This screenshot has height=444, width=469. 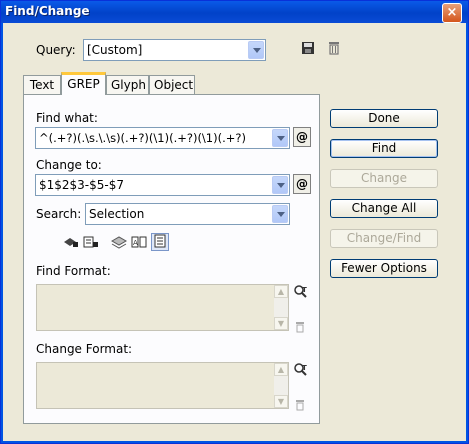 I want to click on change-format-label: Change Format:, so click(x=84, y=349).